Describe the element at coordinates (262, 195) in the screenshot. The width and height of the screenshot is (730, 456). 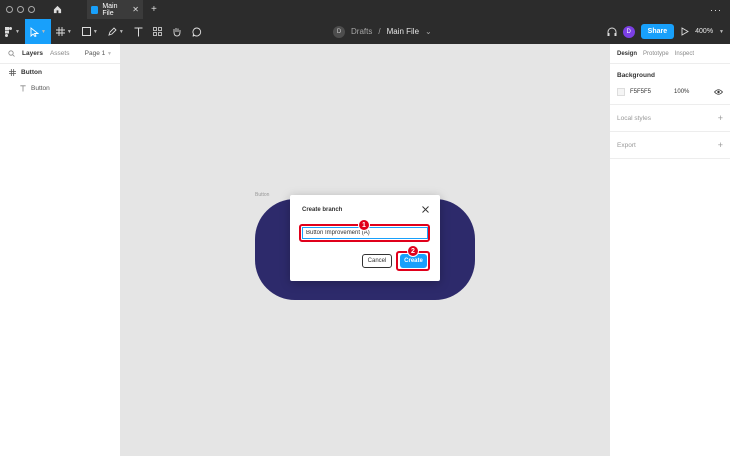
I see `frame-label: Button` at that location.